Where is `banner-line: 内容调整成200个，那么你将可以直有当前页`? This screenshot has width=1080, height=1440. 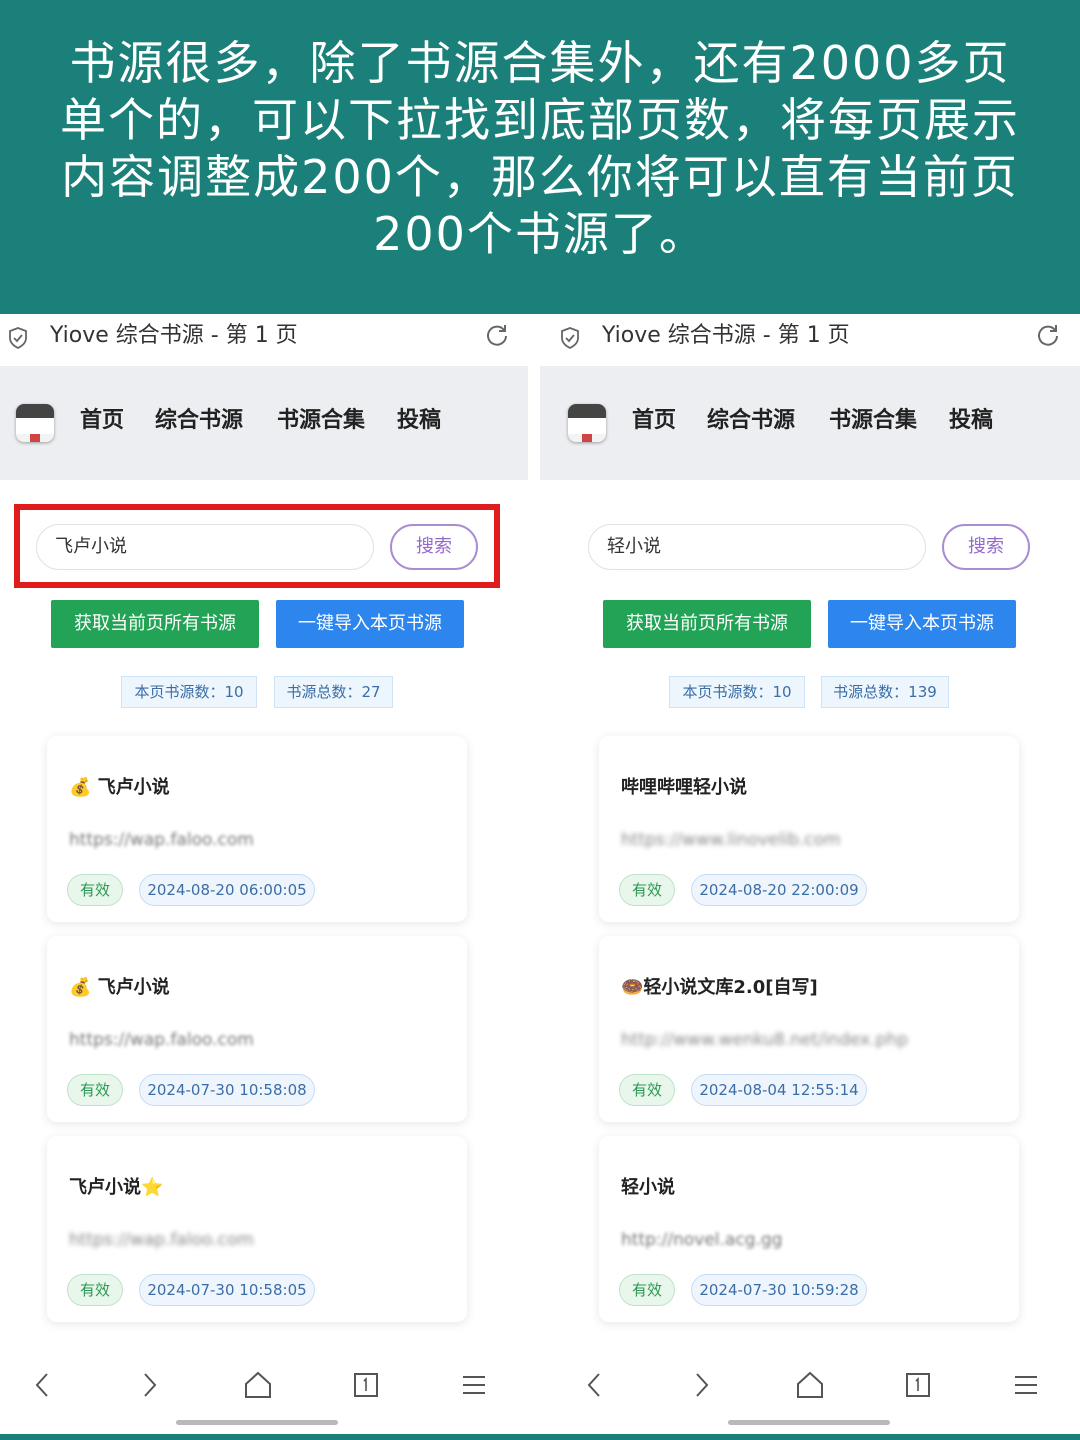
banner-line: 内容调整成200个，那么你将可以直有当前页 is located at coordinates (540, 177).